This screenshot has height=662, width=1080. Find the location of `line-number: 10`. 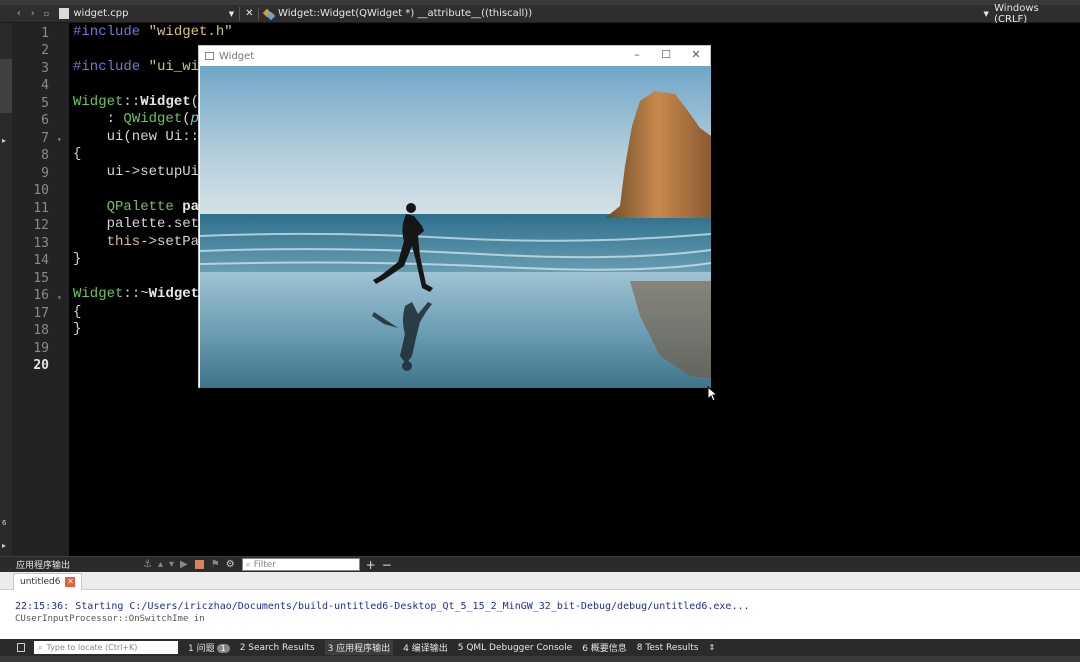

line-number: 10 is located at coordinates (41, 190).